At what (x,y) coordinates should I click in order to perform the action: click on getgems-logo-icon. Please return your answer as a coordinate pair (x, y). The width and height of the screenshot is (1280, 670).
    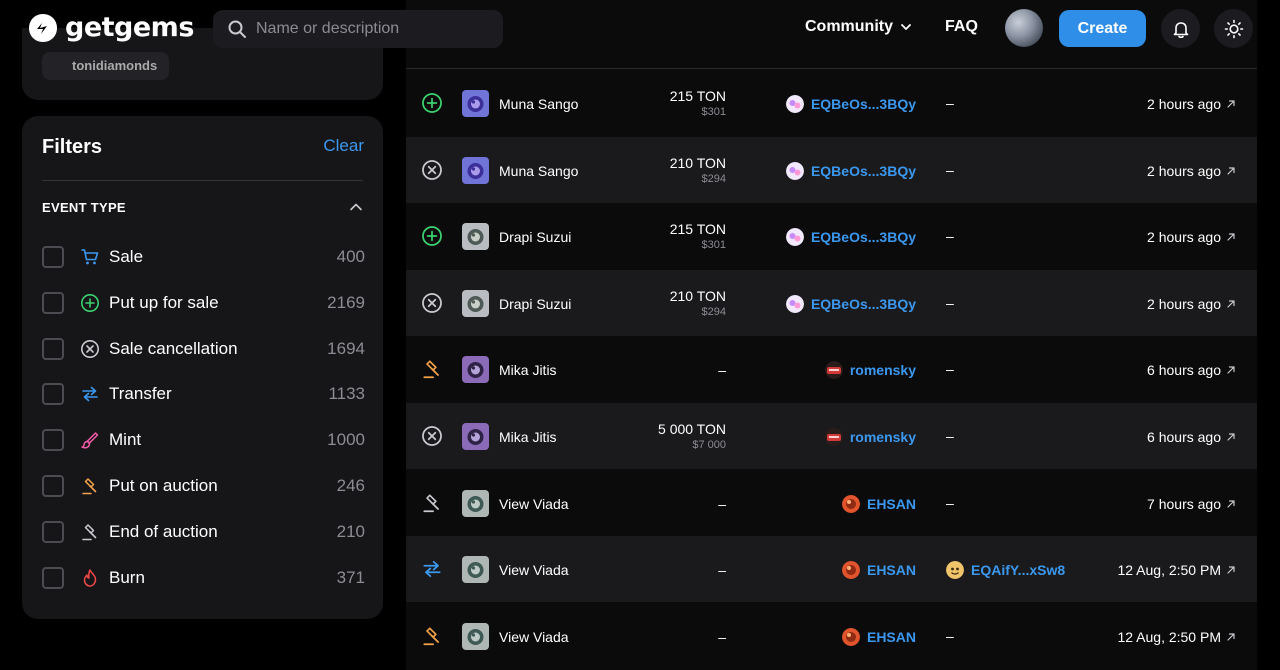
    Looking at the image, I should click on (43, 27).